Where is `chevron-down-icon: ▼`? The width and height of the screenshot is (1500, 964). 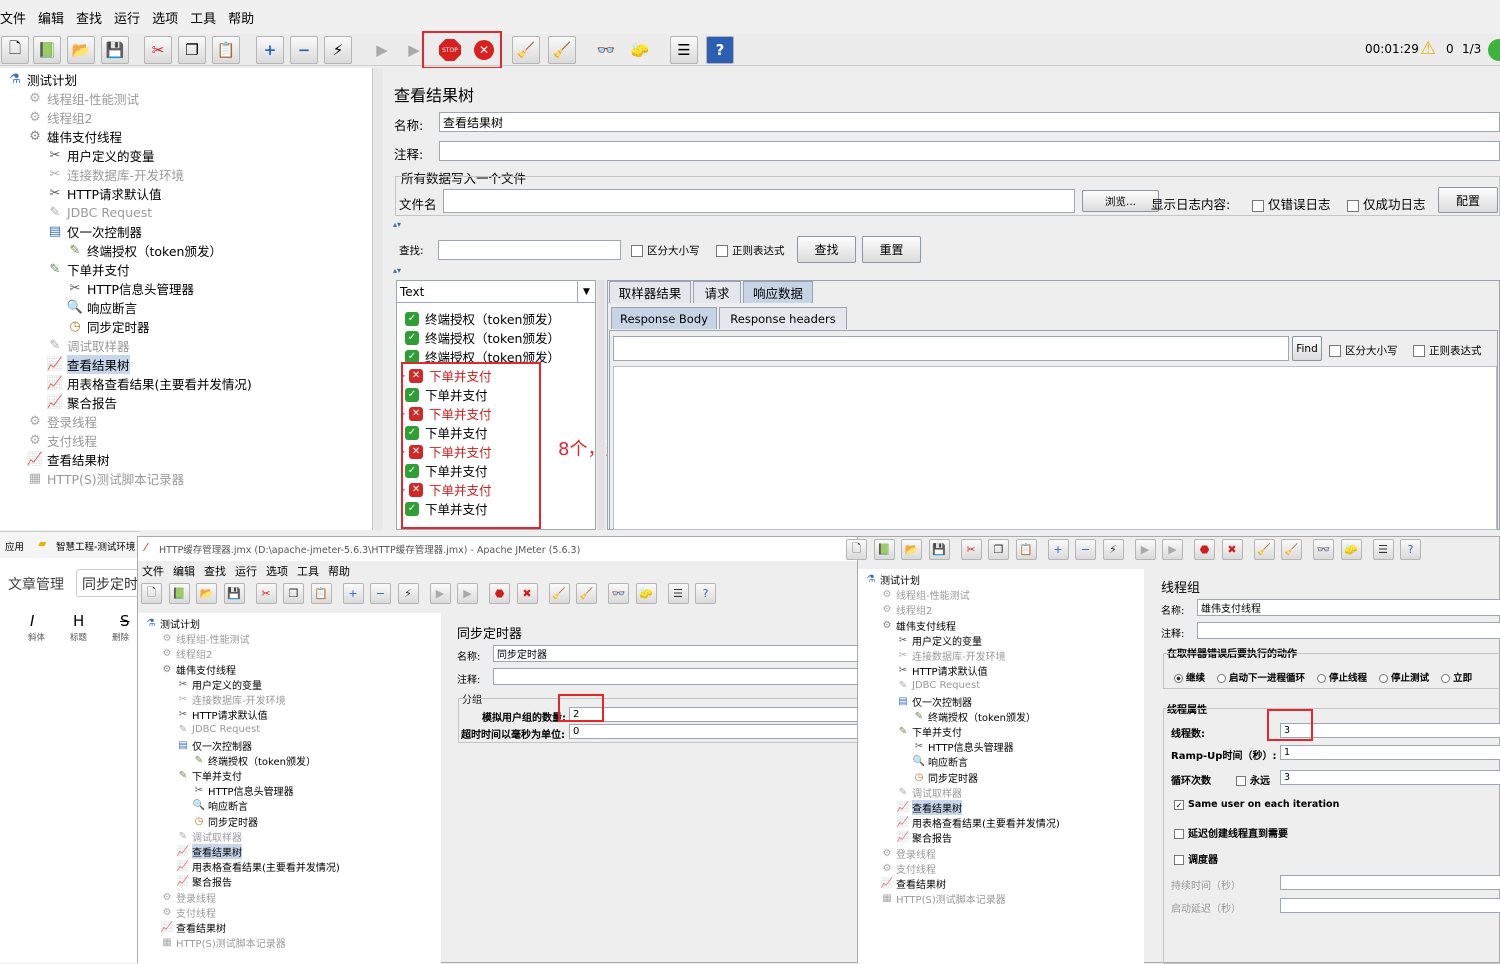 chevron-down-icon: ▼ is located at coordinates (586, 291).